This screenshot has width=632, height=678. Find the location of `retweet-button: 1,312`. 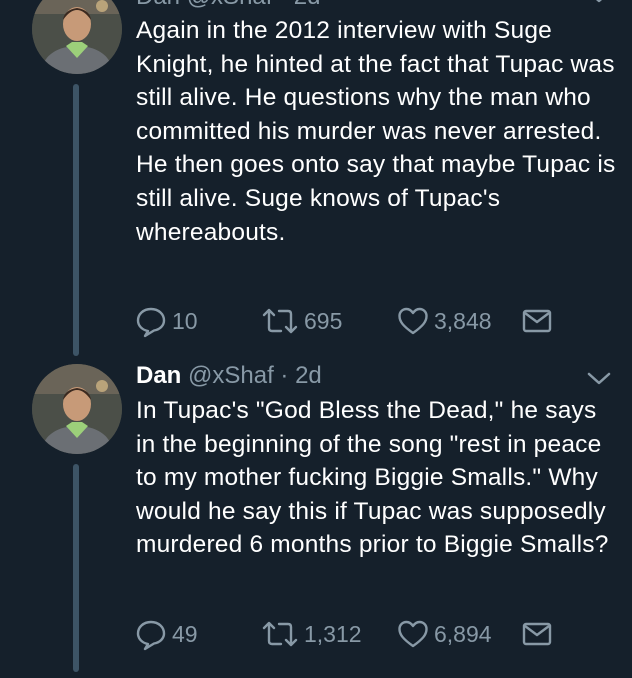

retweet-button: 1,312 is located at coordinates (311, 634).